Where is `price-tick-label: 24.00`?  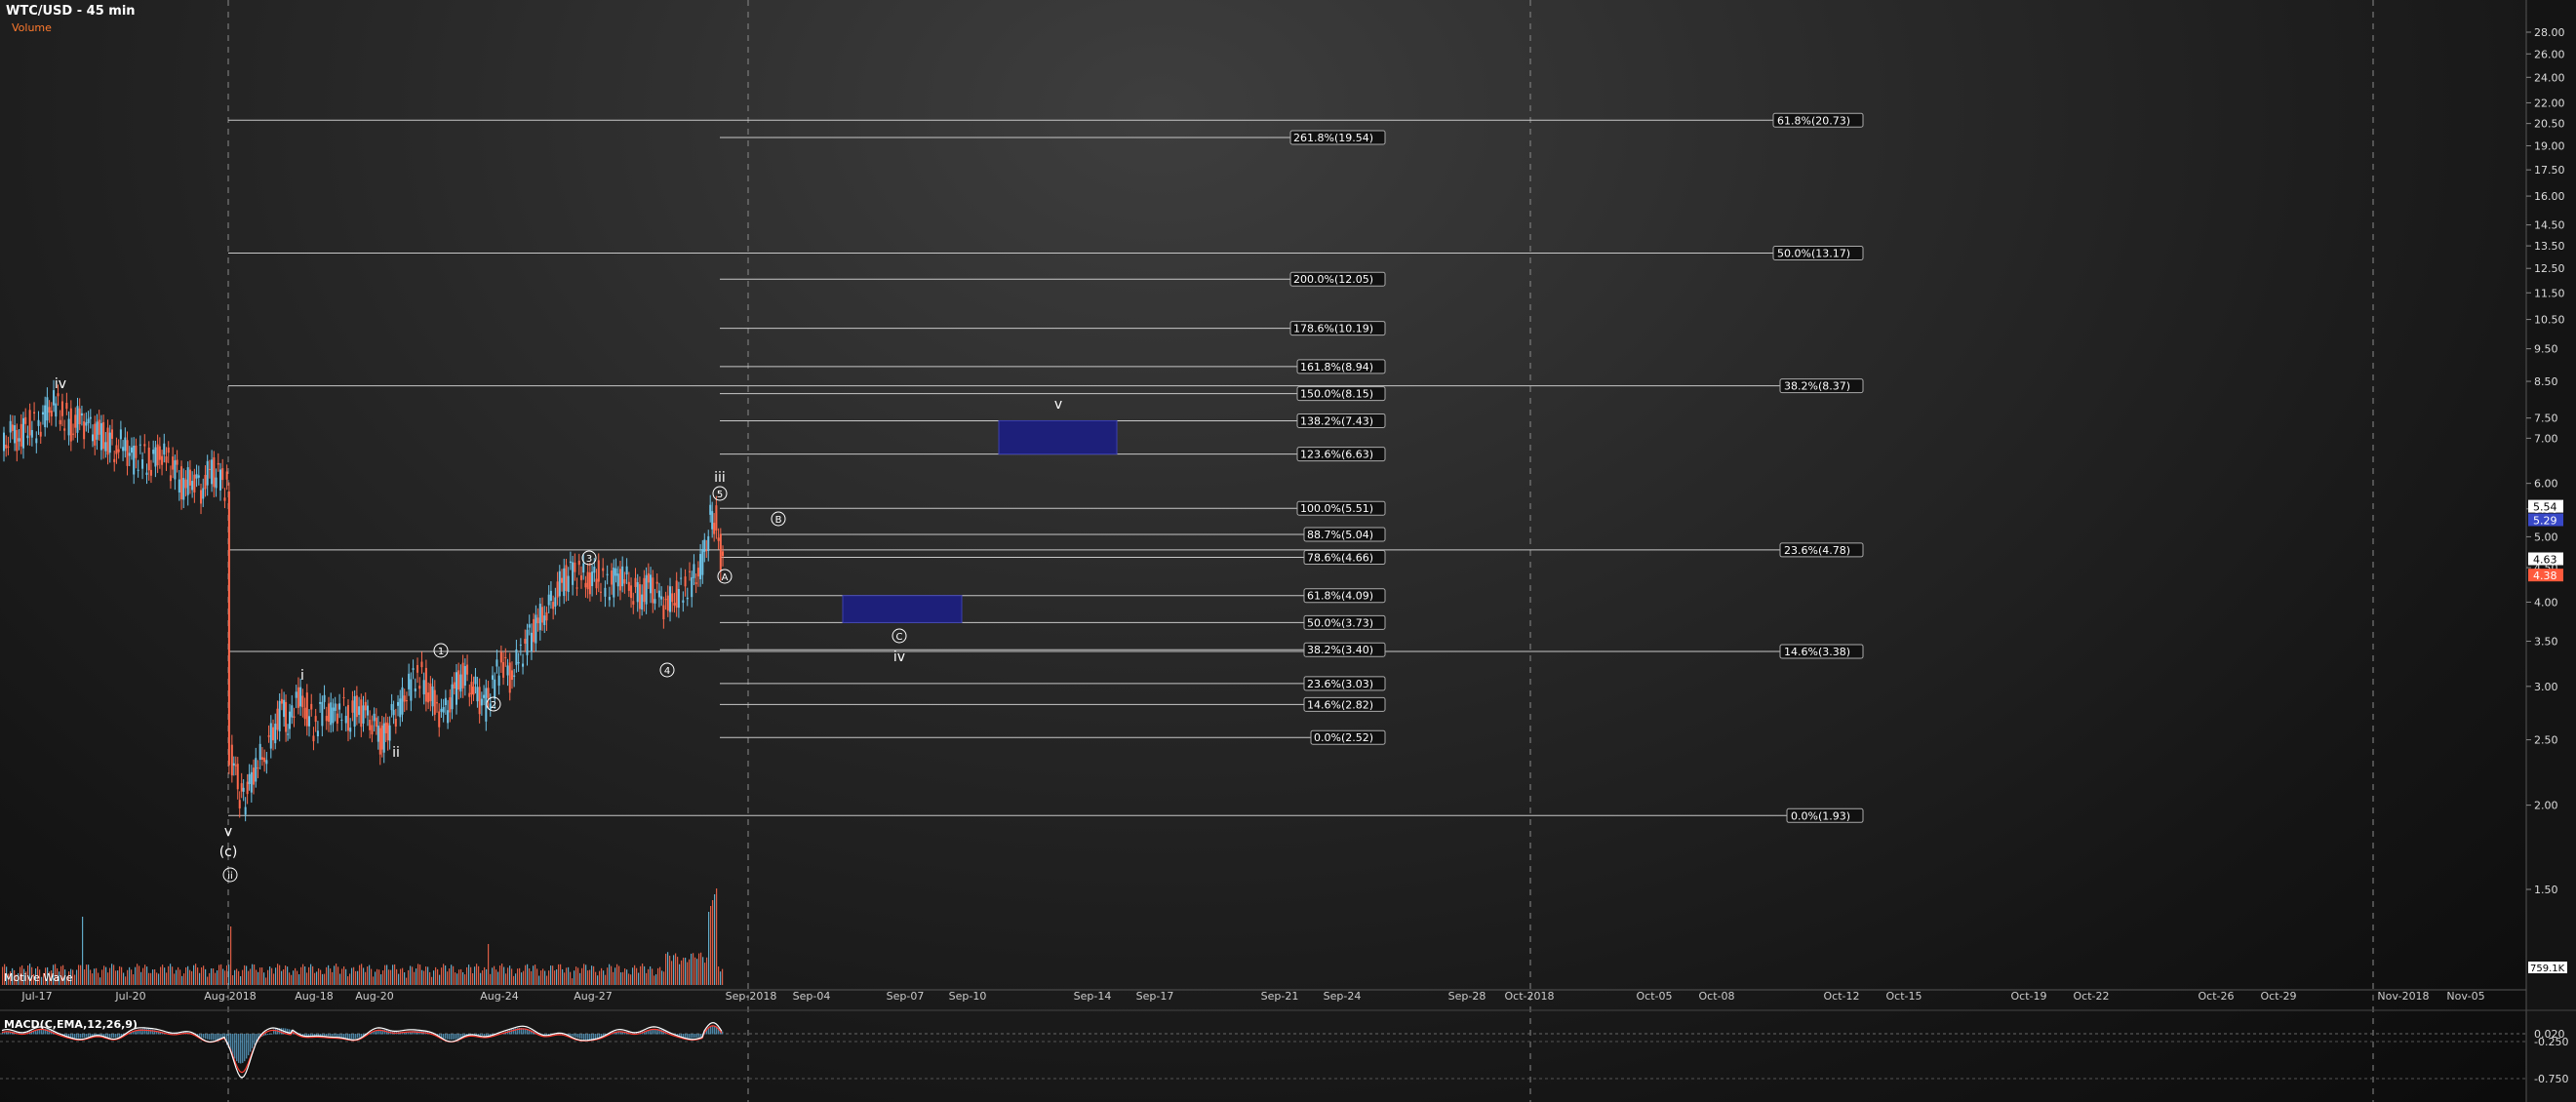
price-tick-label: 24.00 is located at coordinates (2549, 77).